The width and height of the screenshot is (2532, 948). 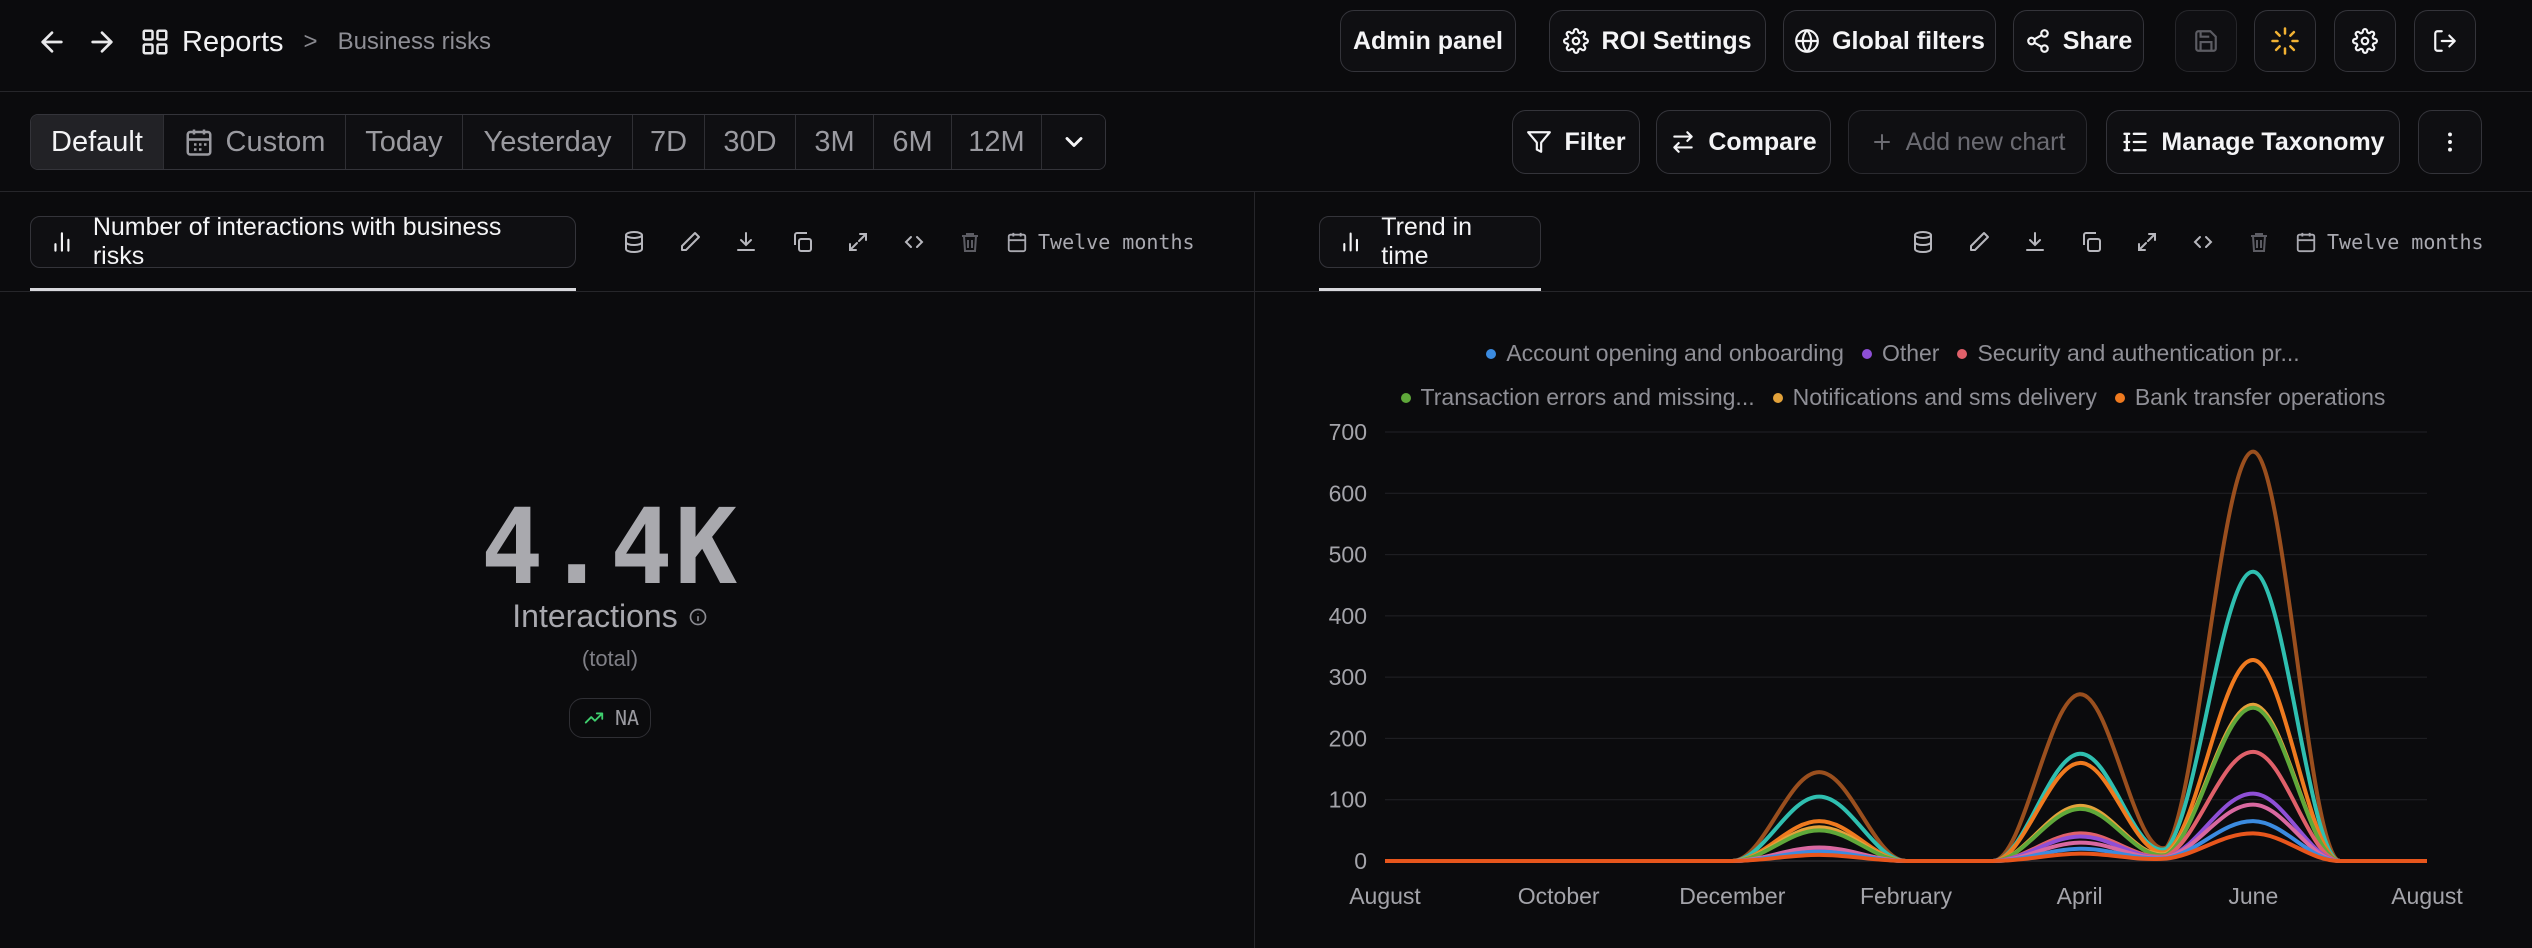 I want to click on chevron-down-icon, so click(x=1073, y=142).